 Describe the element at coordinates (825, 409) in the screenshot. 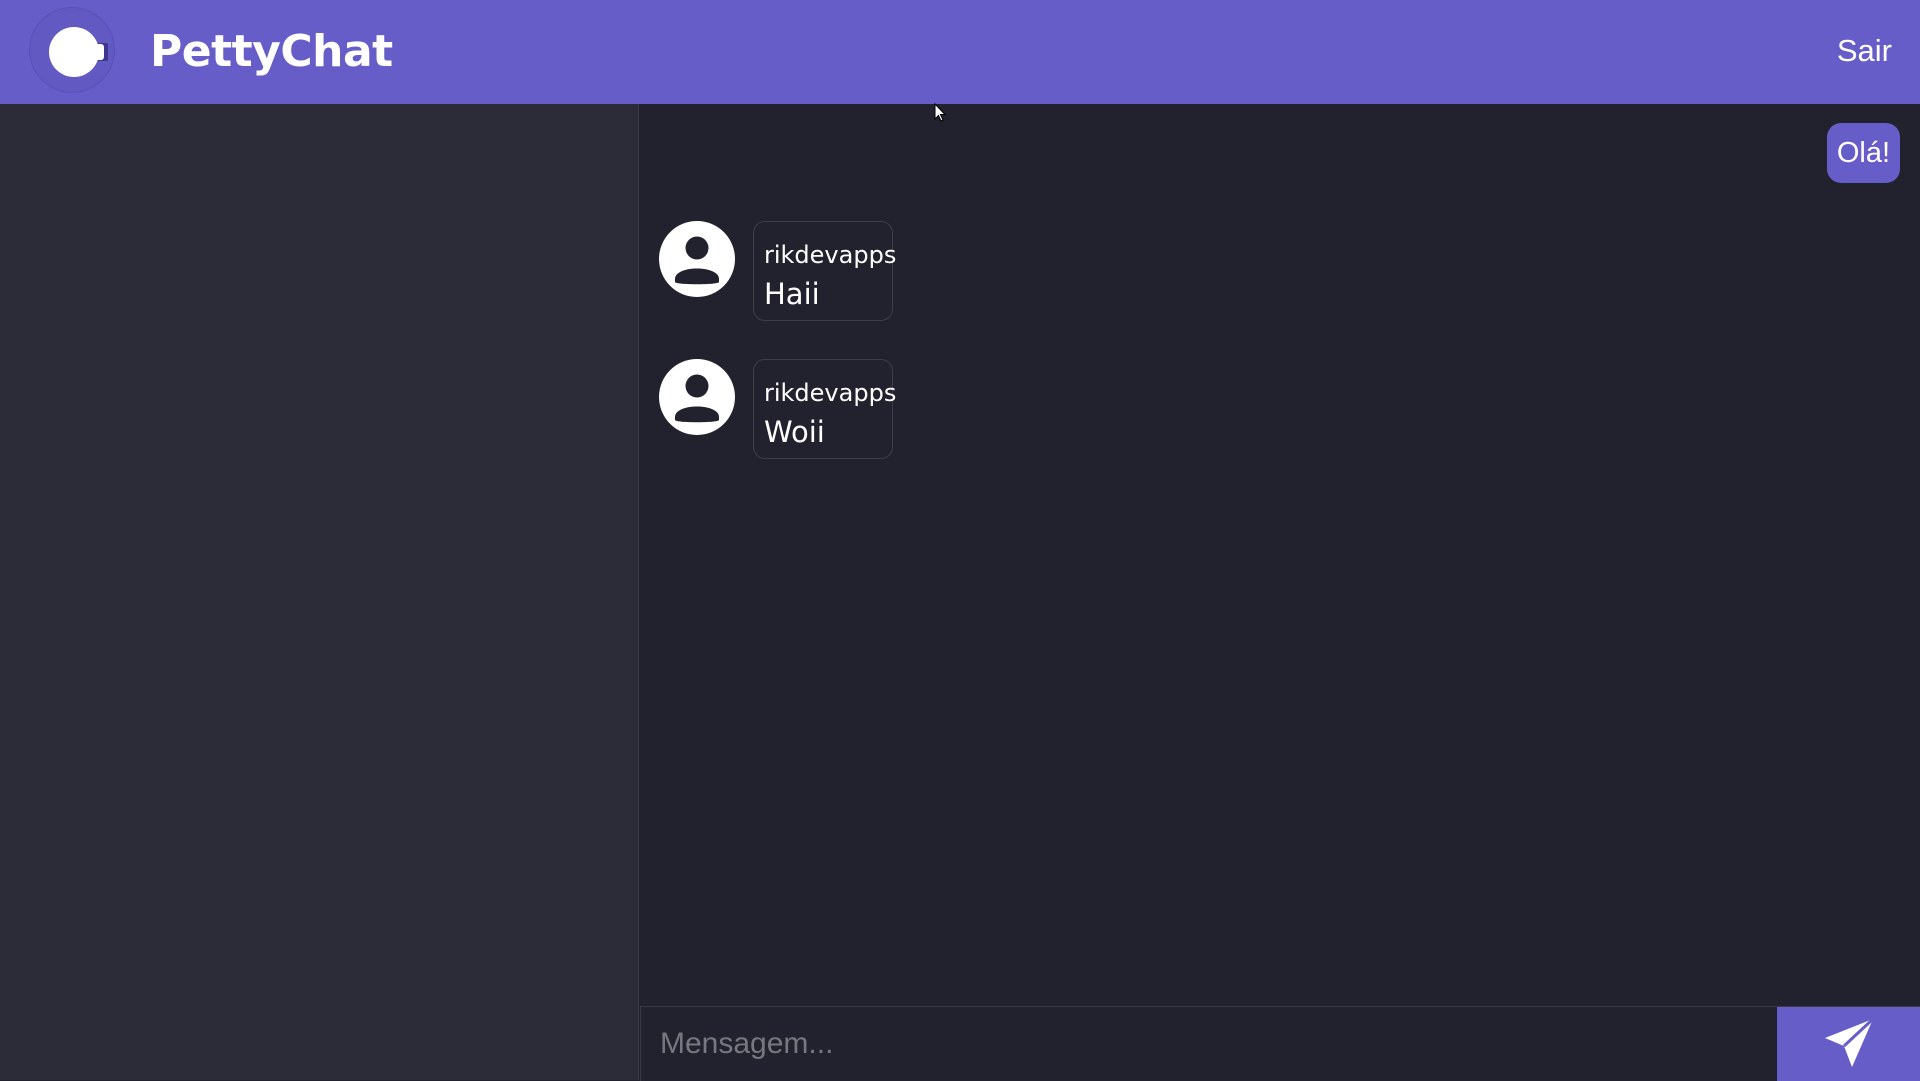

I see `message-bubble: rikdevapps Woii` at that location.